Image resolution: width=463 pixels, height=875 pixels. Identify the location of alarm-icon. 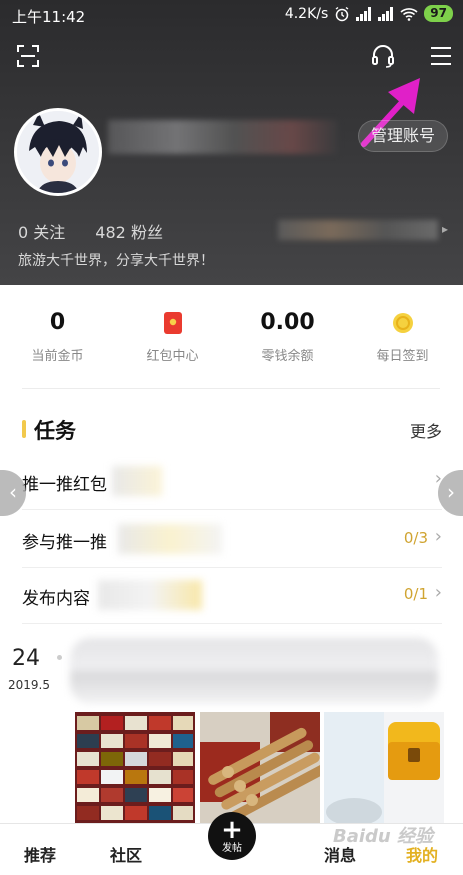
(342, 13).